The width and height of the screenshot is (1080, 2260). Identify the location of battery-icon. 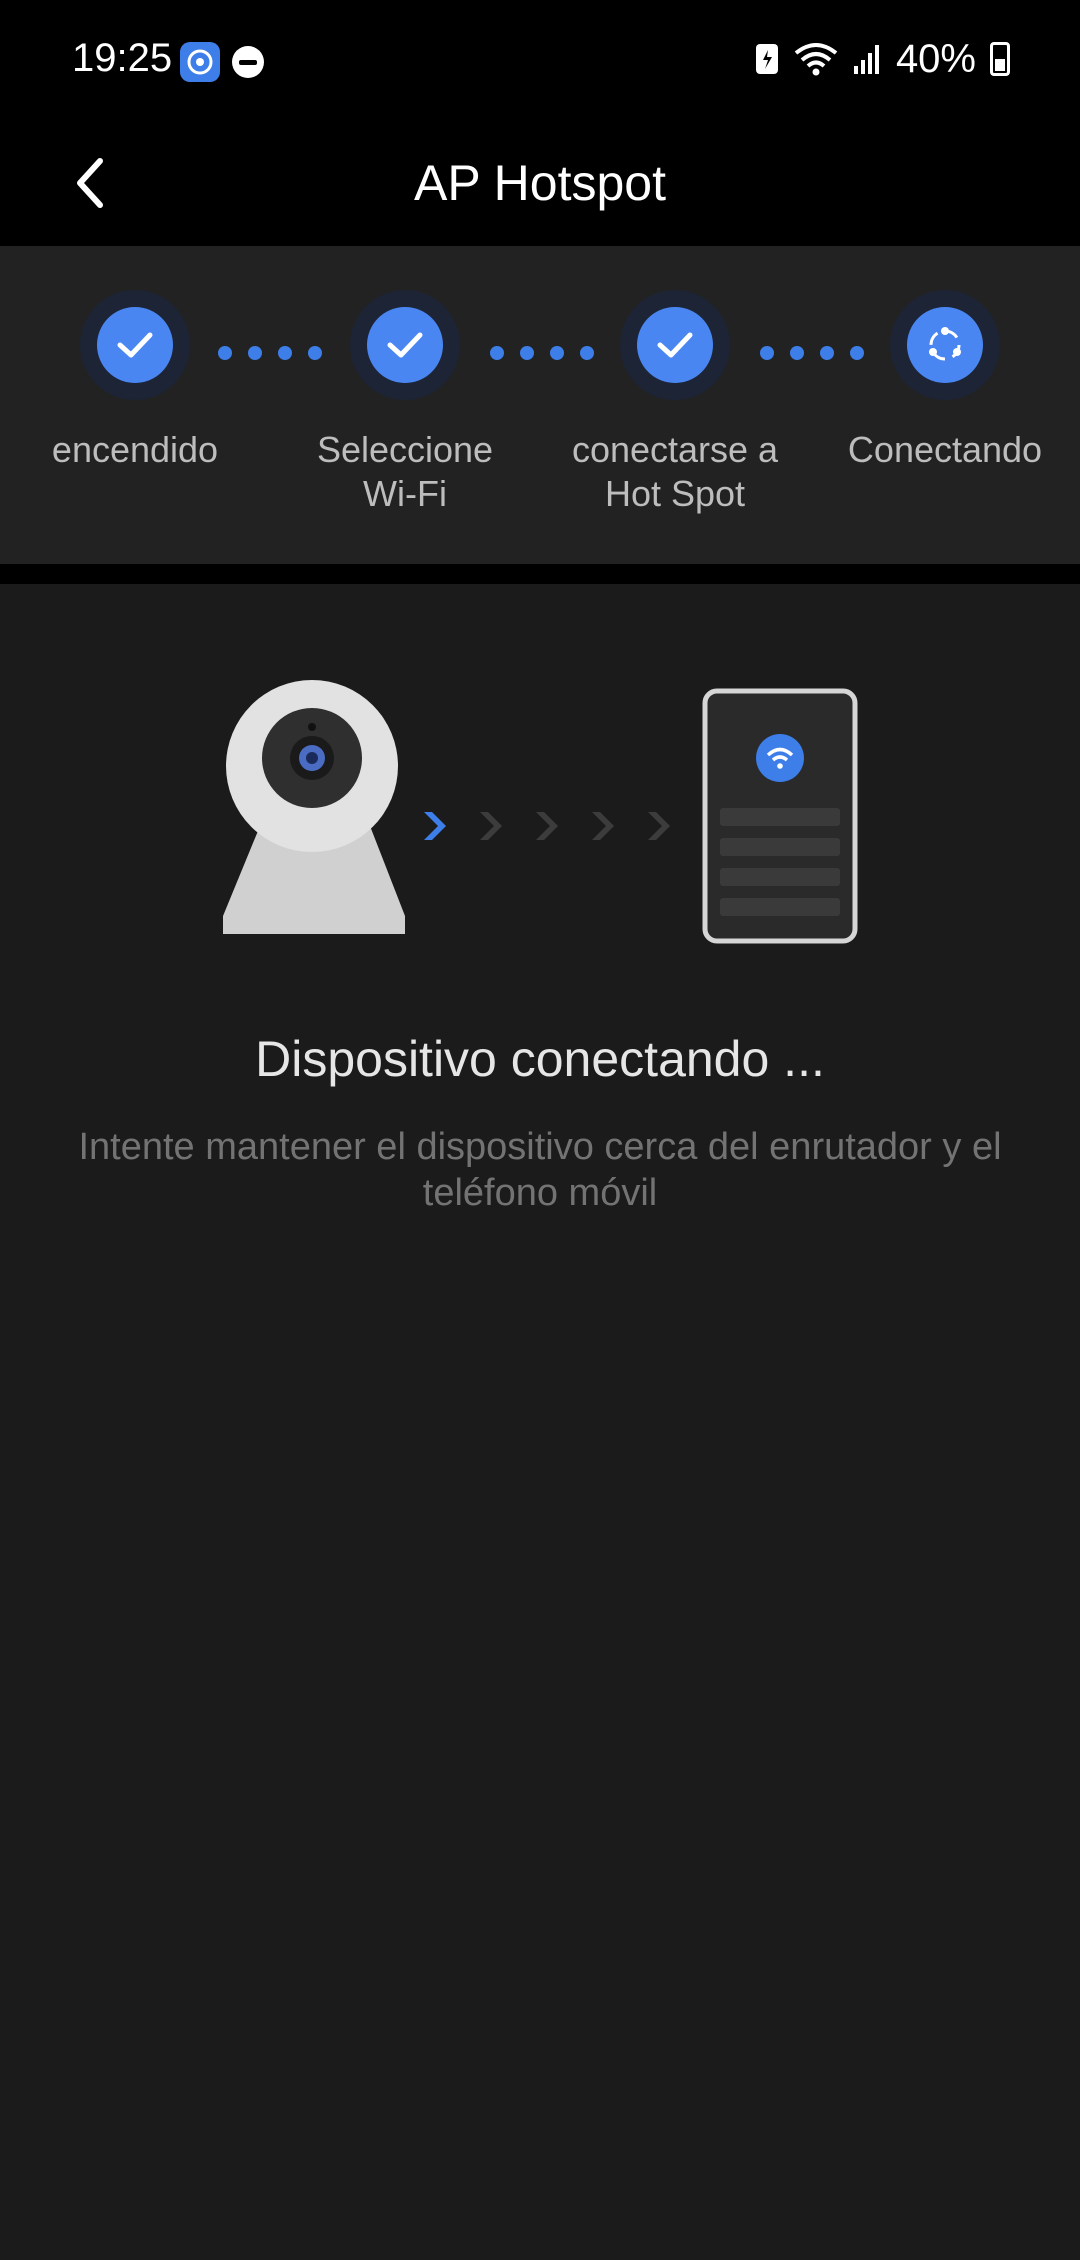
(1000, 59).